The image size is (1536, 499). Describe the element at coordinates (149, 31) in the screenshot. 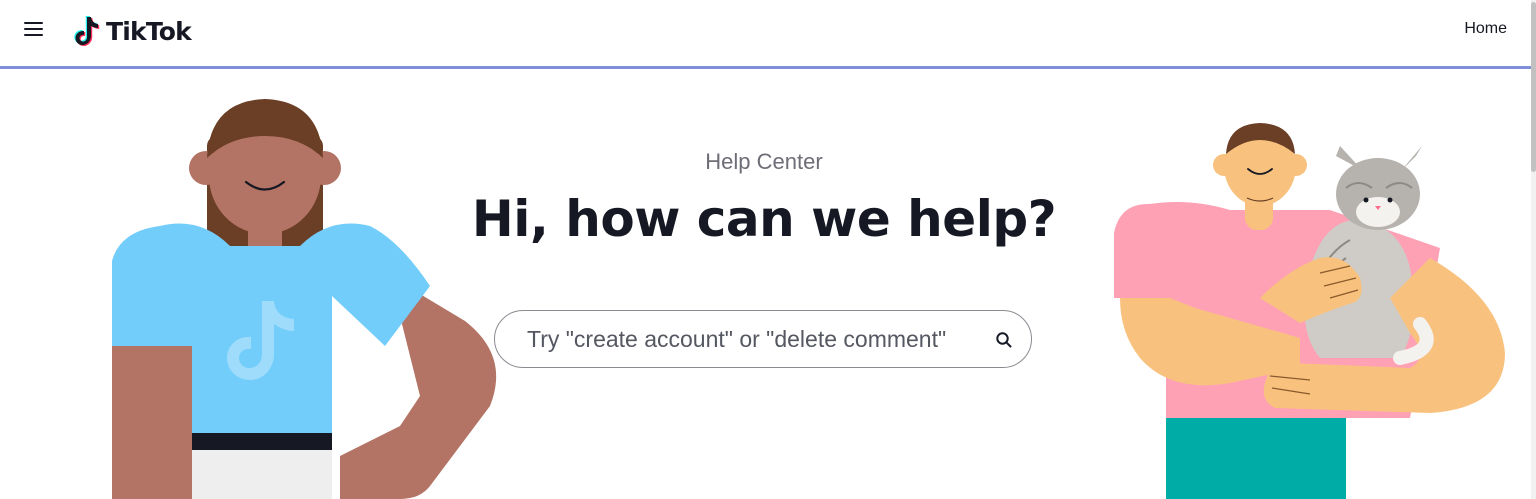

I see `brand-name: TikTok` at that location.